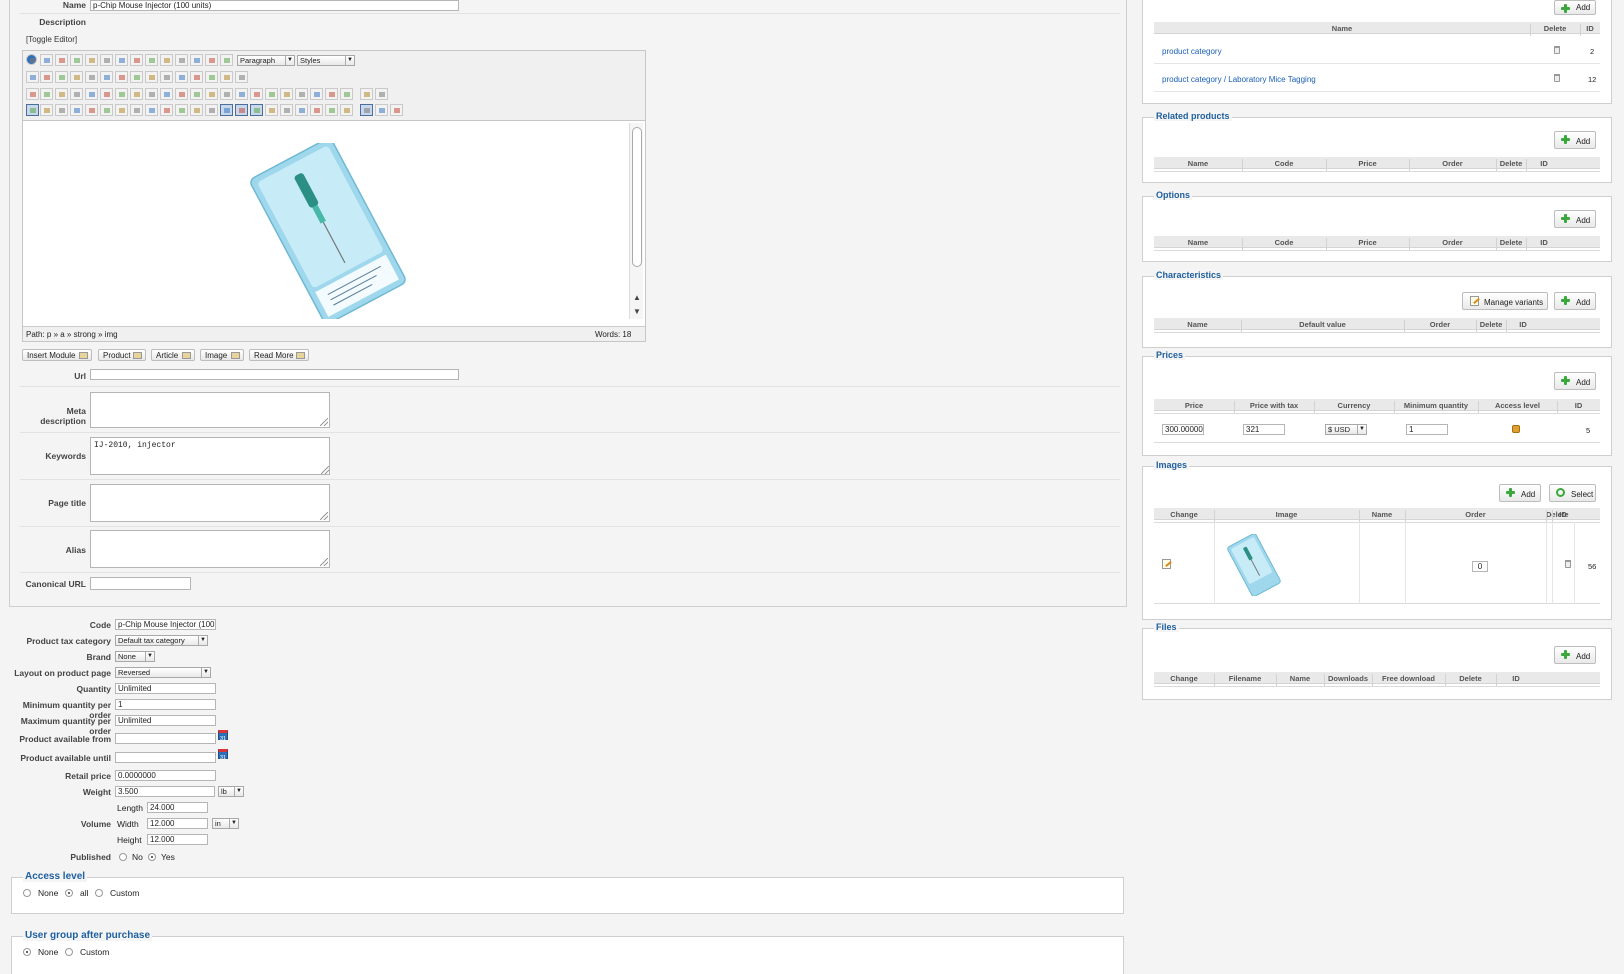 This screenshot has height=974, width=1624. I want to click on tax-category-select: Default tax category ▼, so click(161, 640).